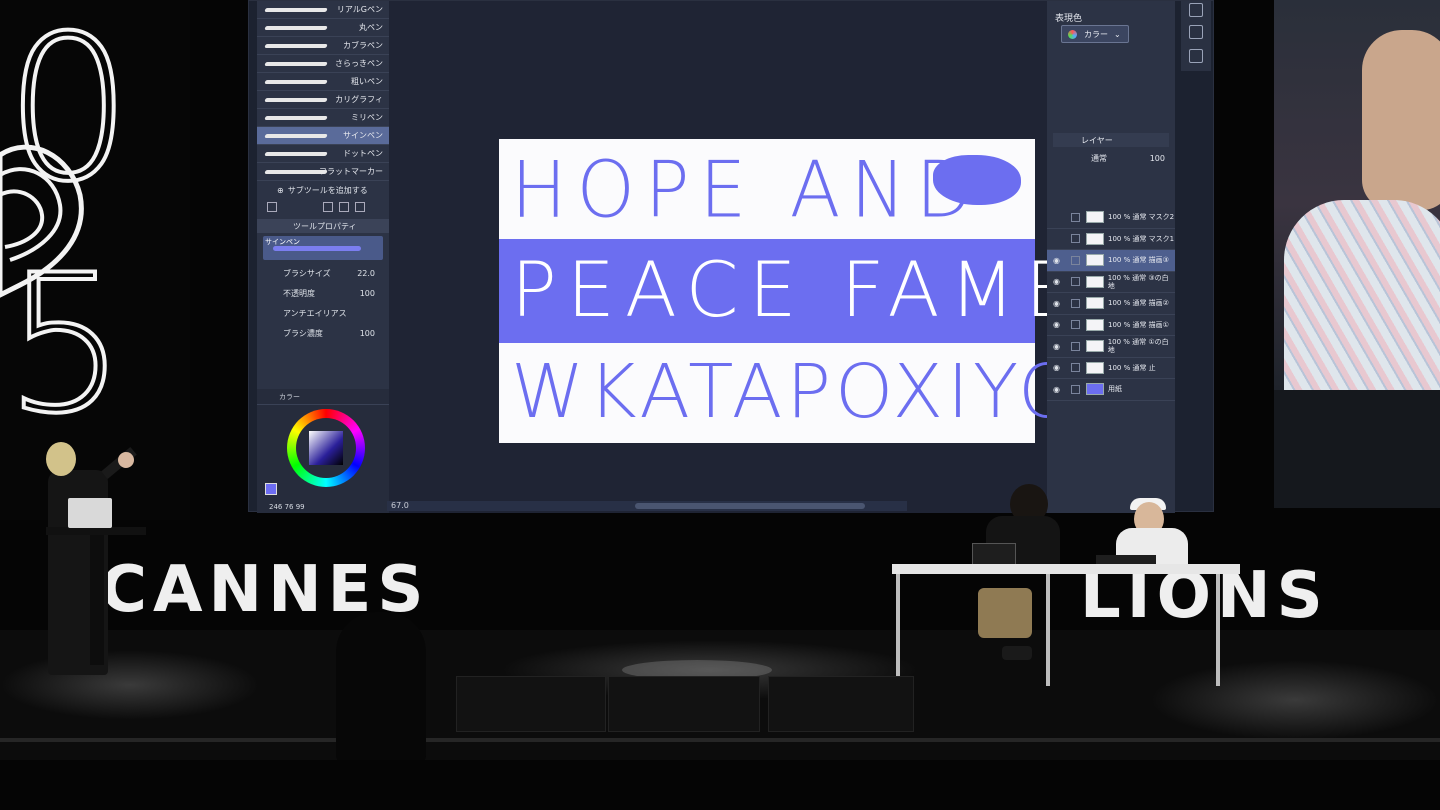 The height and width of the screenshot is (810, 1440). What do you see at coordinates (1097, 140) in the screenshot?
I see `layer-panel-title: レイヤー` at bounding box center [1097, 140].